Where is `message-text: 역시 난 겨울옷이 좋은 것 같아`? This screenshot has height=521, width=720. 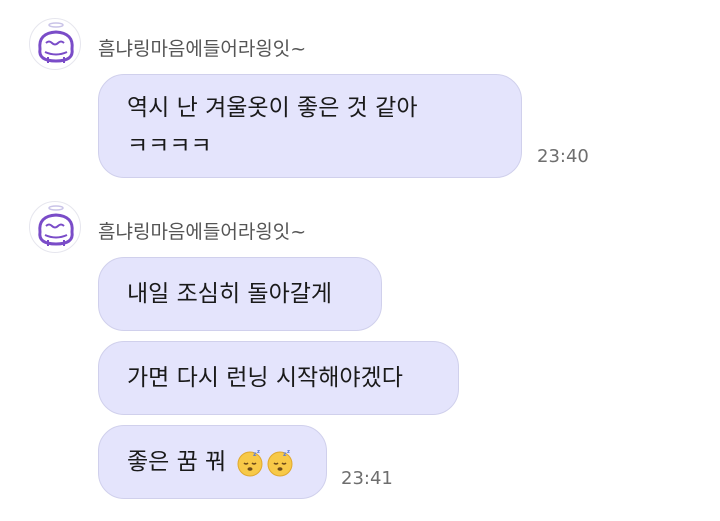
message-text: 역시 난 겨울옷이 좋은 것 같아 is located at coordinates (272, 108).